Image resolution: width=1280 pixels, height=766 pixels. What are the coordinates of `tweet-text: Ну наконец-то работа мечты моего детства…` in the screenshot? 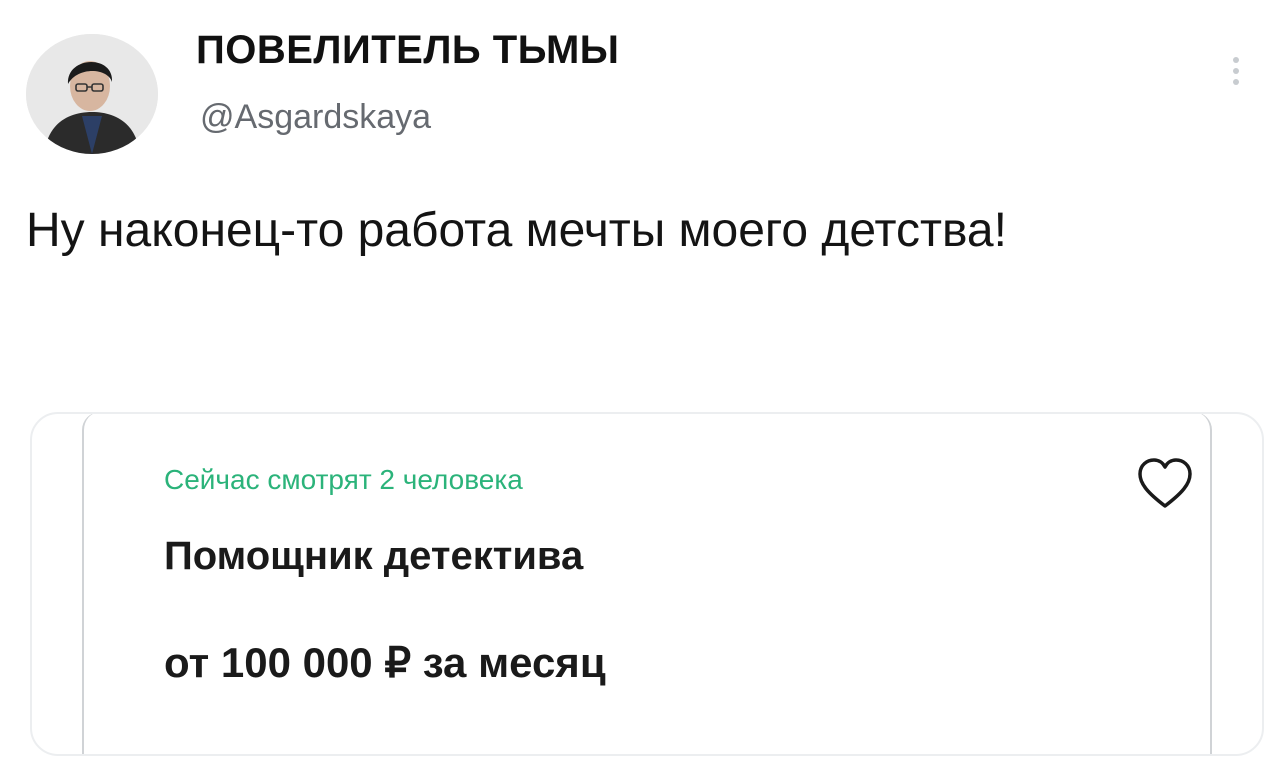 It's located at (516, 230).